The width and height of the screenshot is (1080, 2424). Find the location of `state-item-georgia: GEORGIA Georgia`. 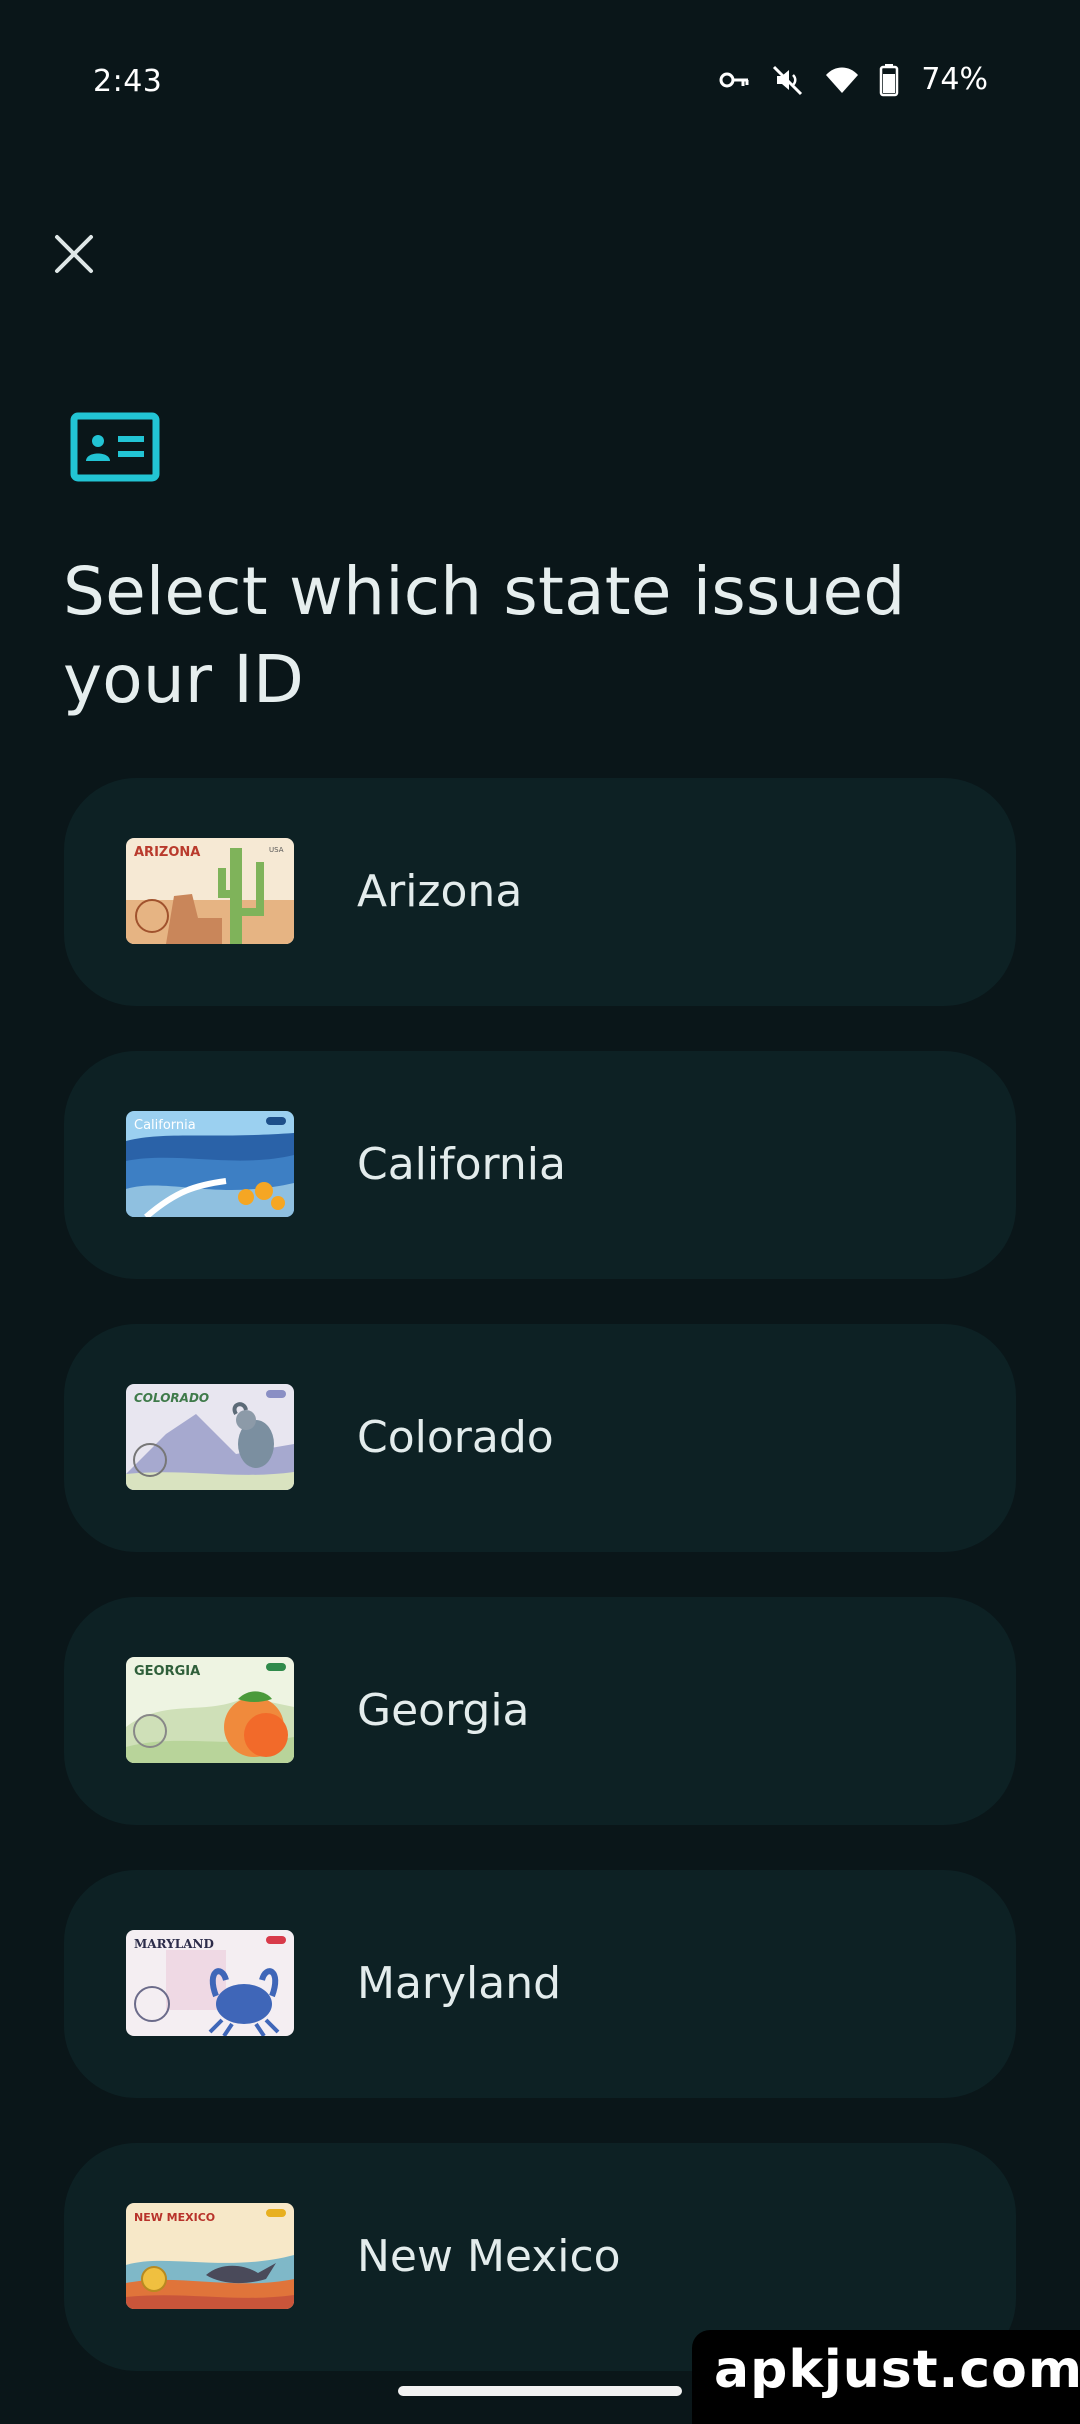

state-item-georgia: GEORGIA Georgia is located at coordinates (540, 1711).